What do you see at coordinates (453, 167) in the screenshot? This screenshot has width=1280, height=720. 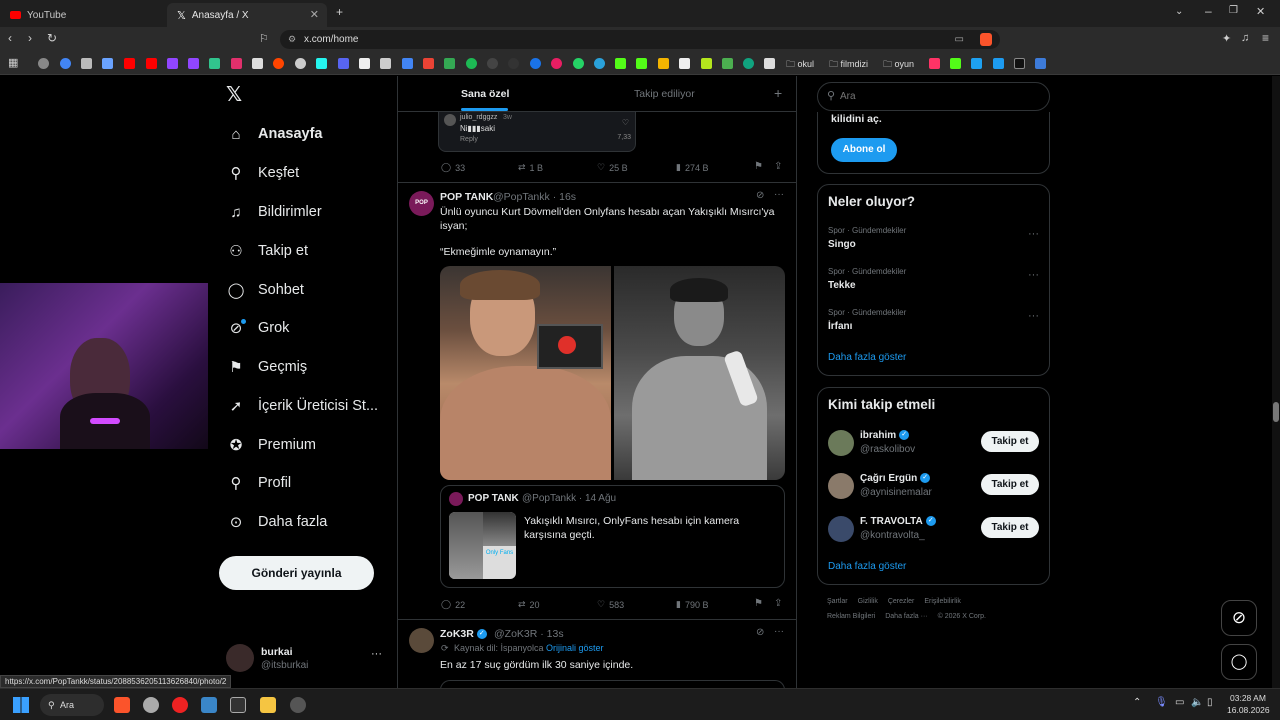 I see `reply-button: ◯ 33` at bounding box center [453, 167].